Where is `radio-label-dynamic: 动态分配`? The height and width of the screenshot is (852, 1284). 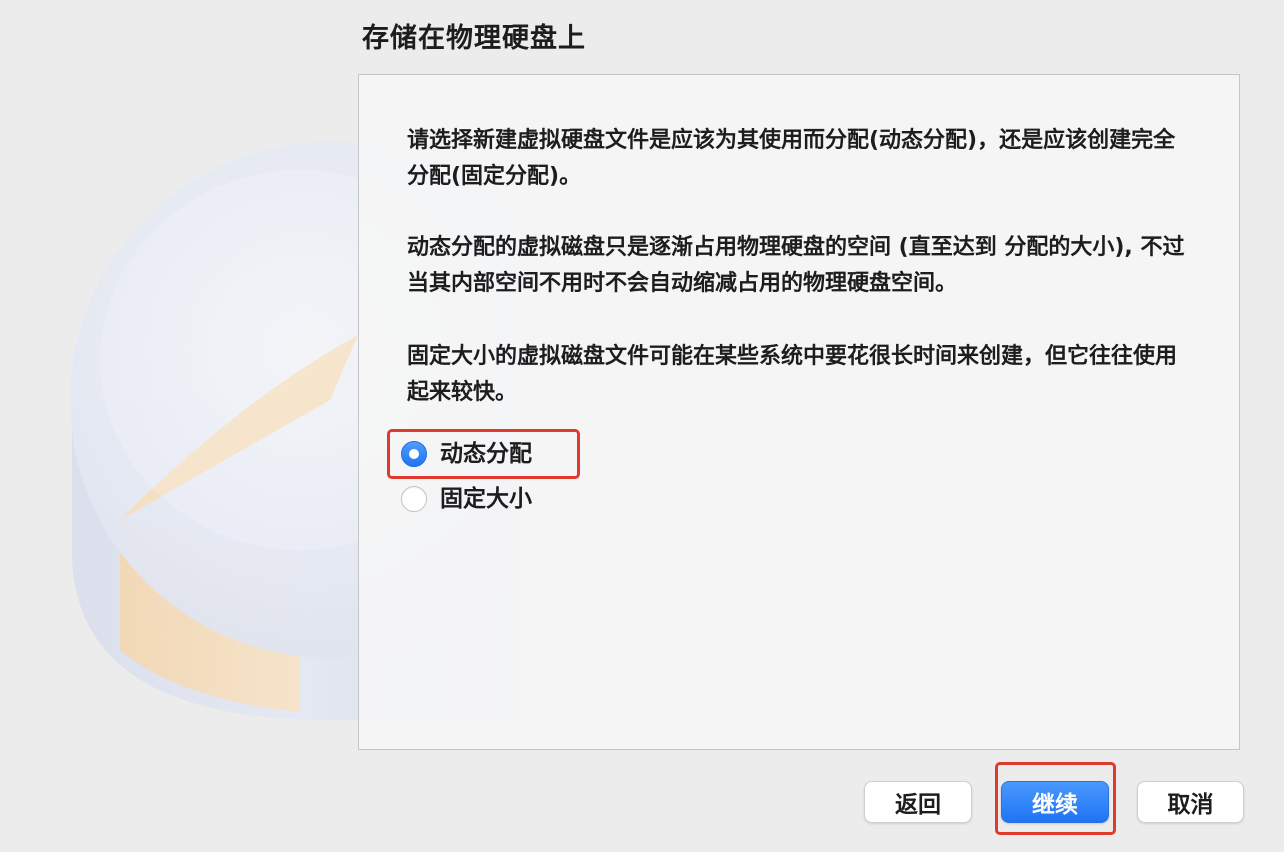 radio-label-dynamic: 动态分配 is located at coordinates (486, 454).